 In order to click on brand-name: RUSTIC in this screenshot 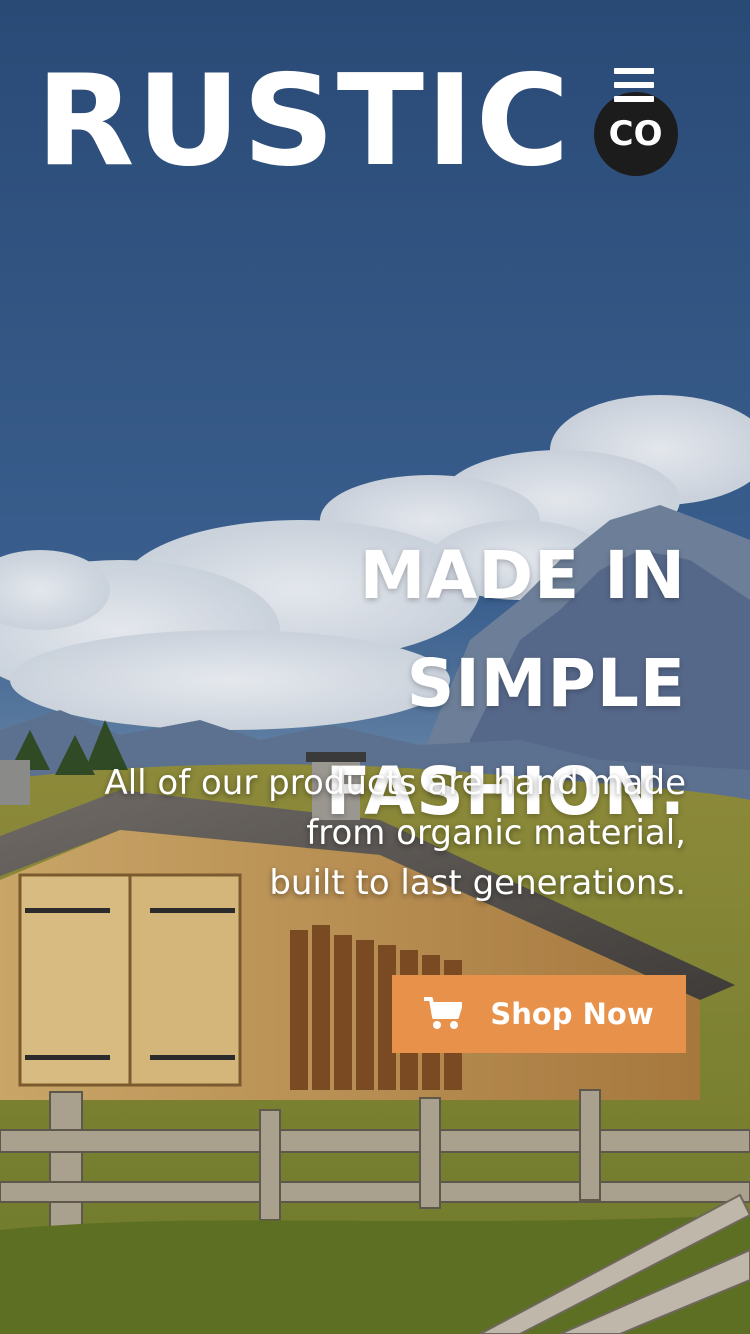, I will do `click(304, 121)`.